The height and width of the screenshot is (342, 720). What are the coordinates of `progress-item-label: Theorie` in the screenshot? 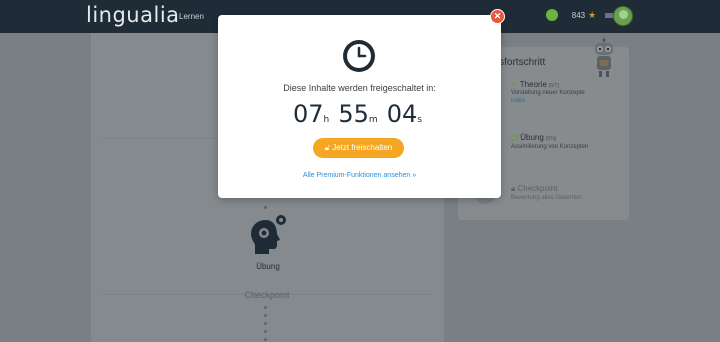 It's located at (533, 84).